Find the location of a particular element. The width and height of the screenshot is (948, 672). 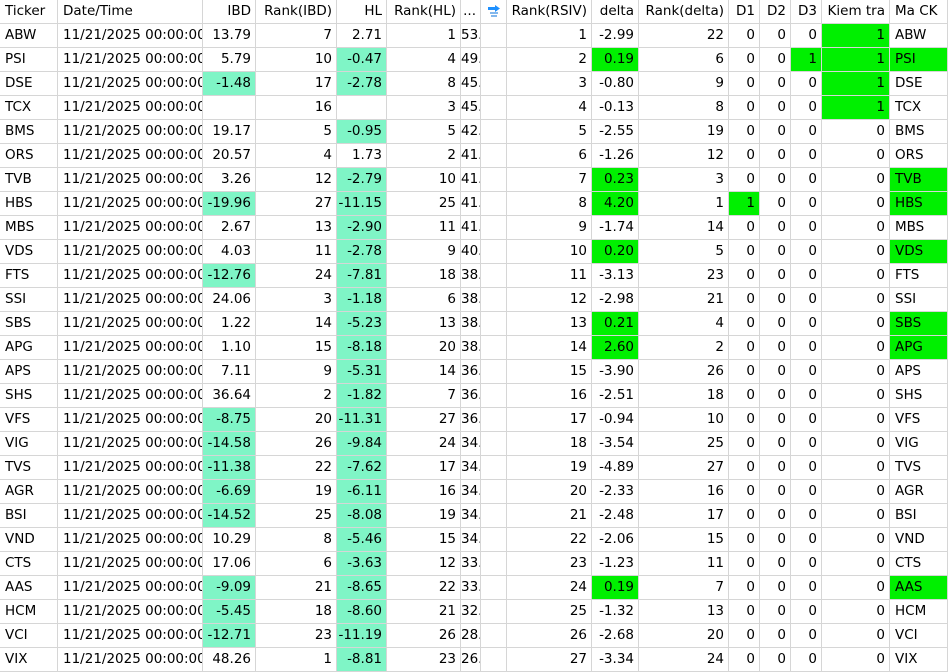

table-cell: DSE is located at coordinates (29, 84).